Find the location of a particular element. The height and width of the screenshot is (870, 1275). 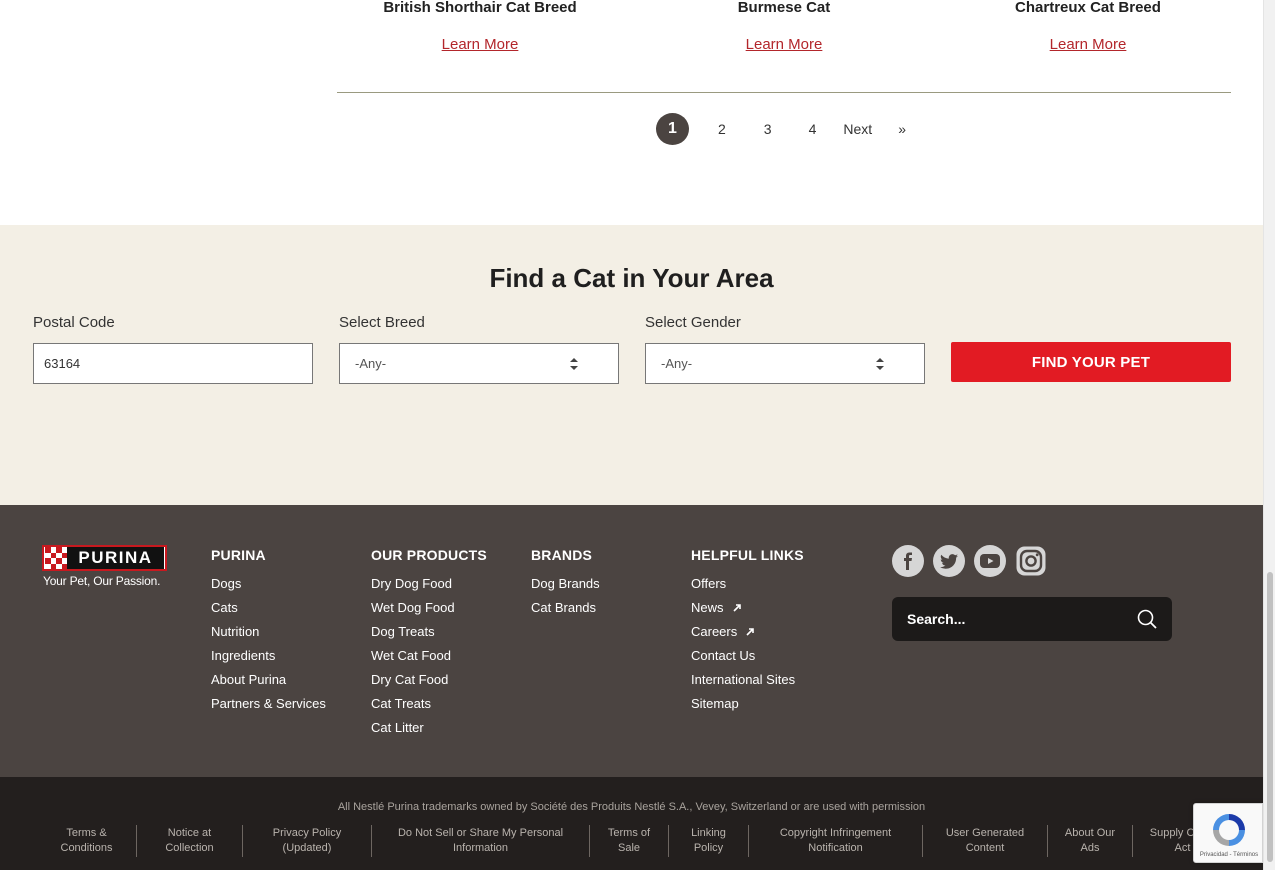

footer-link: Dog Brands is located at coordinates (565, 584).